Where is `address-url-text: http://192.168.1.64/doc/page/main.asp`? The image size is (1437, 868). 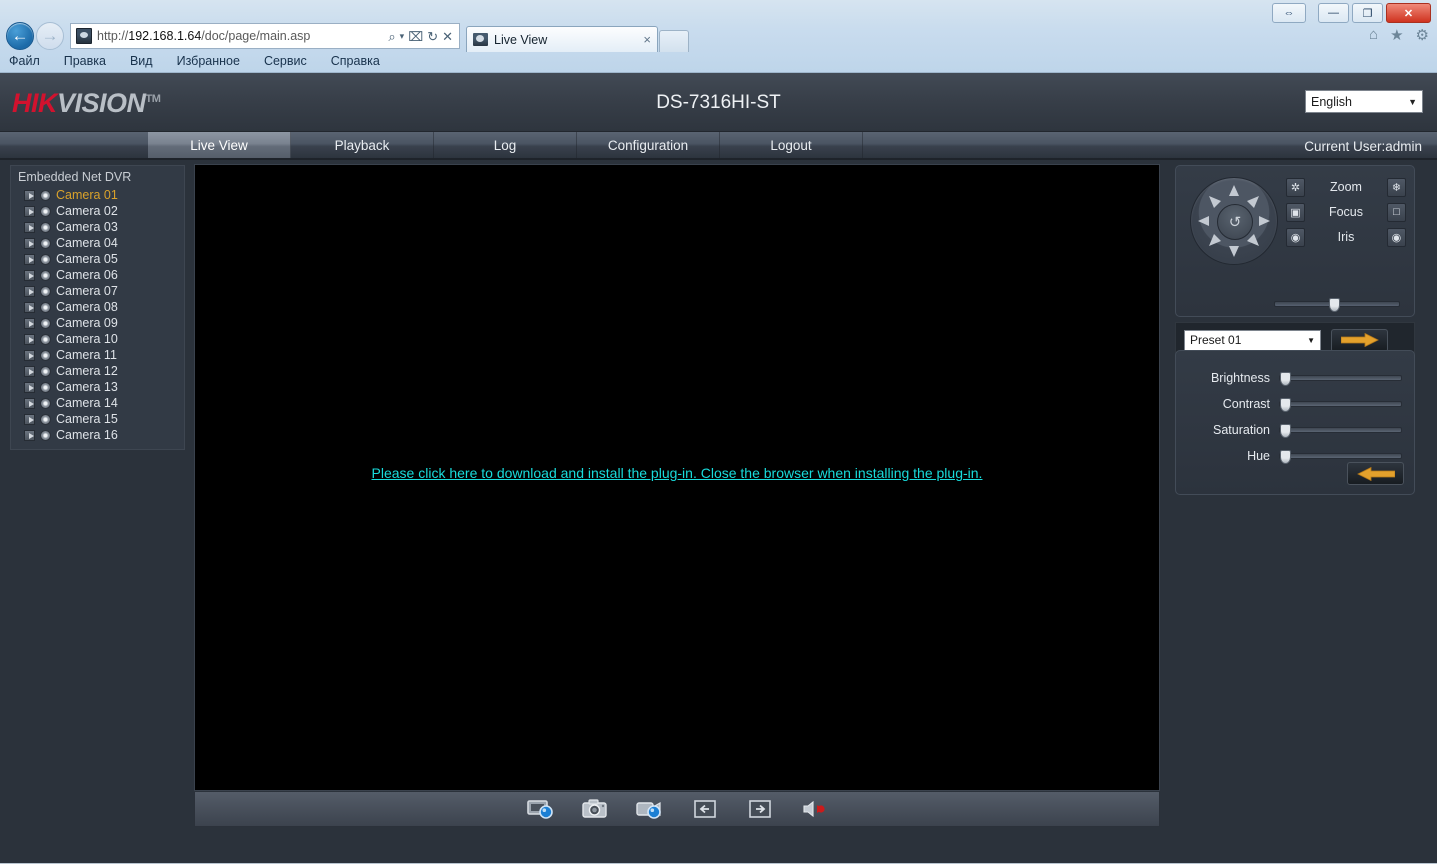
address-url-text: http://192.168.1.64/doc/page/main.asp is located at coordinates (242, 36).